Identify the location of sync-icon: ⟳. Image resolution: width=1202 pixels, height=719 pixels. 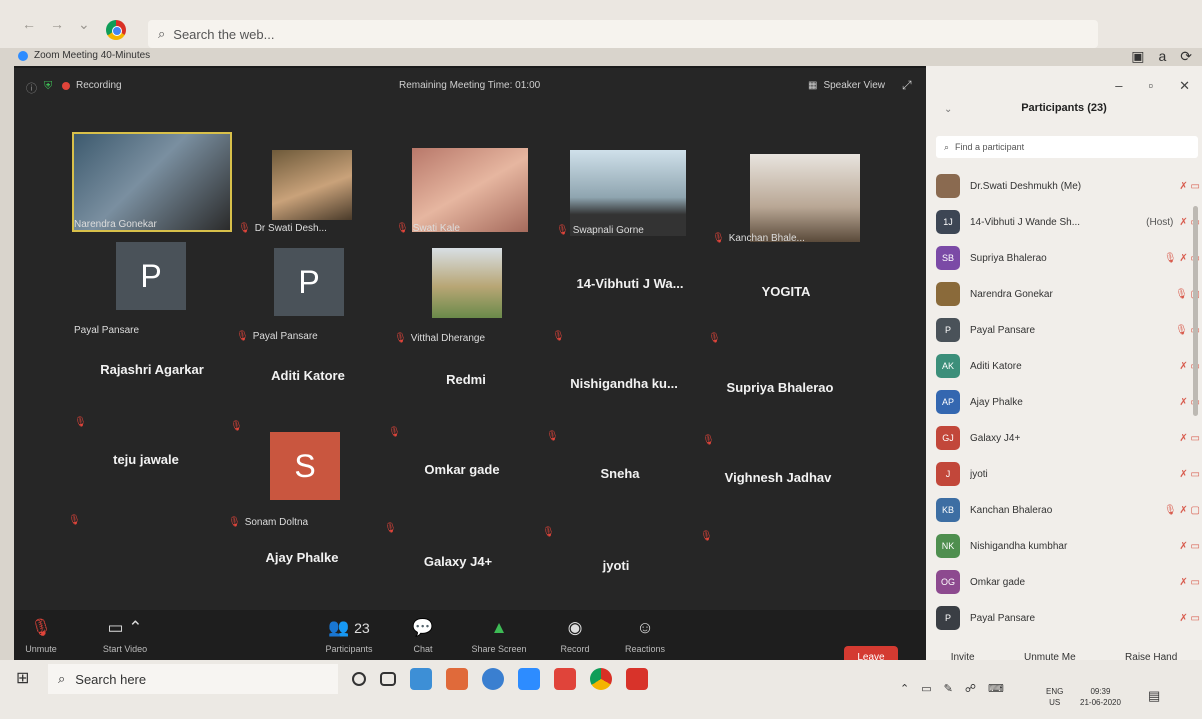
(1186, 56).